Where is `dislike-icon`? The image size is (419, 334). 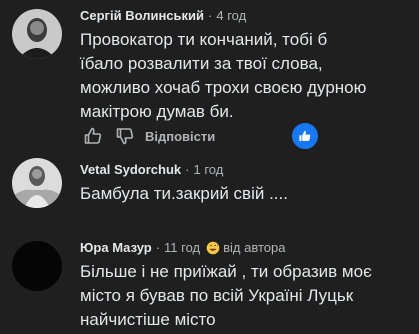 dislike-icon is located at coordinates (125, 136).